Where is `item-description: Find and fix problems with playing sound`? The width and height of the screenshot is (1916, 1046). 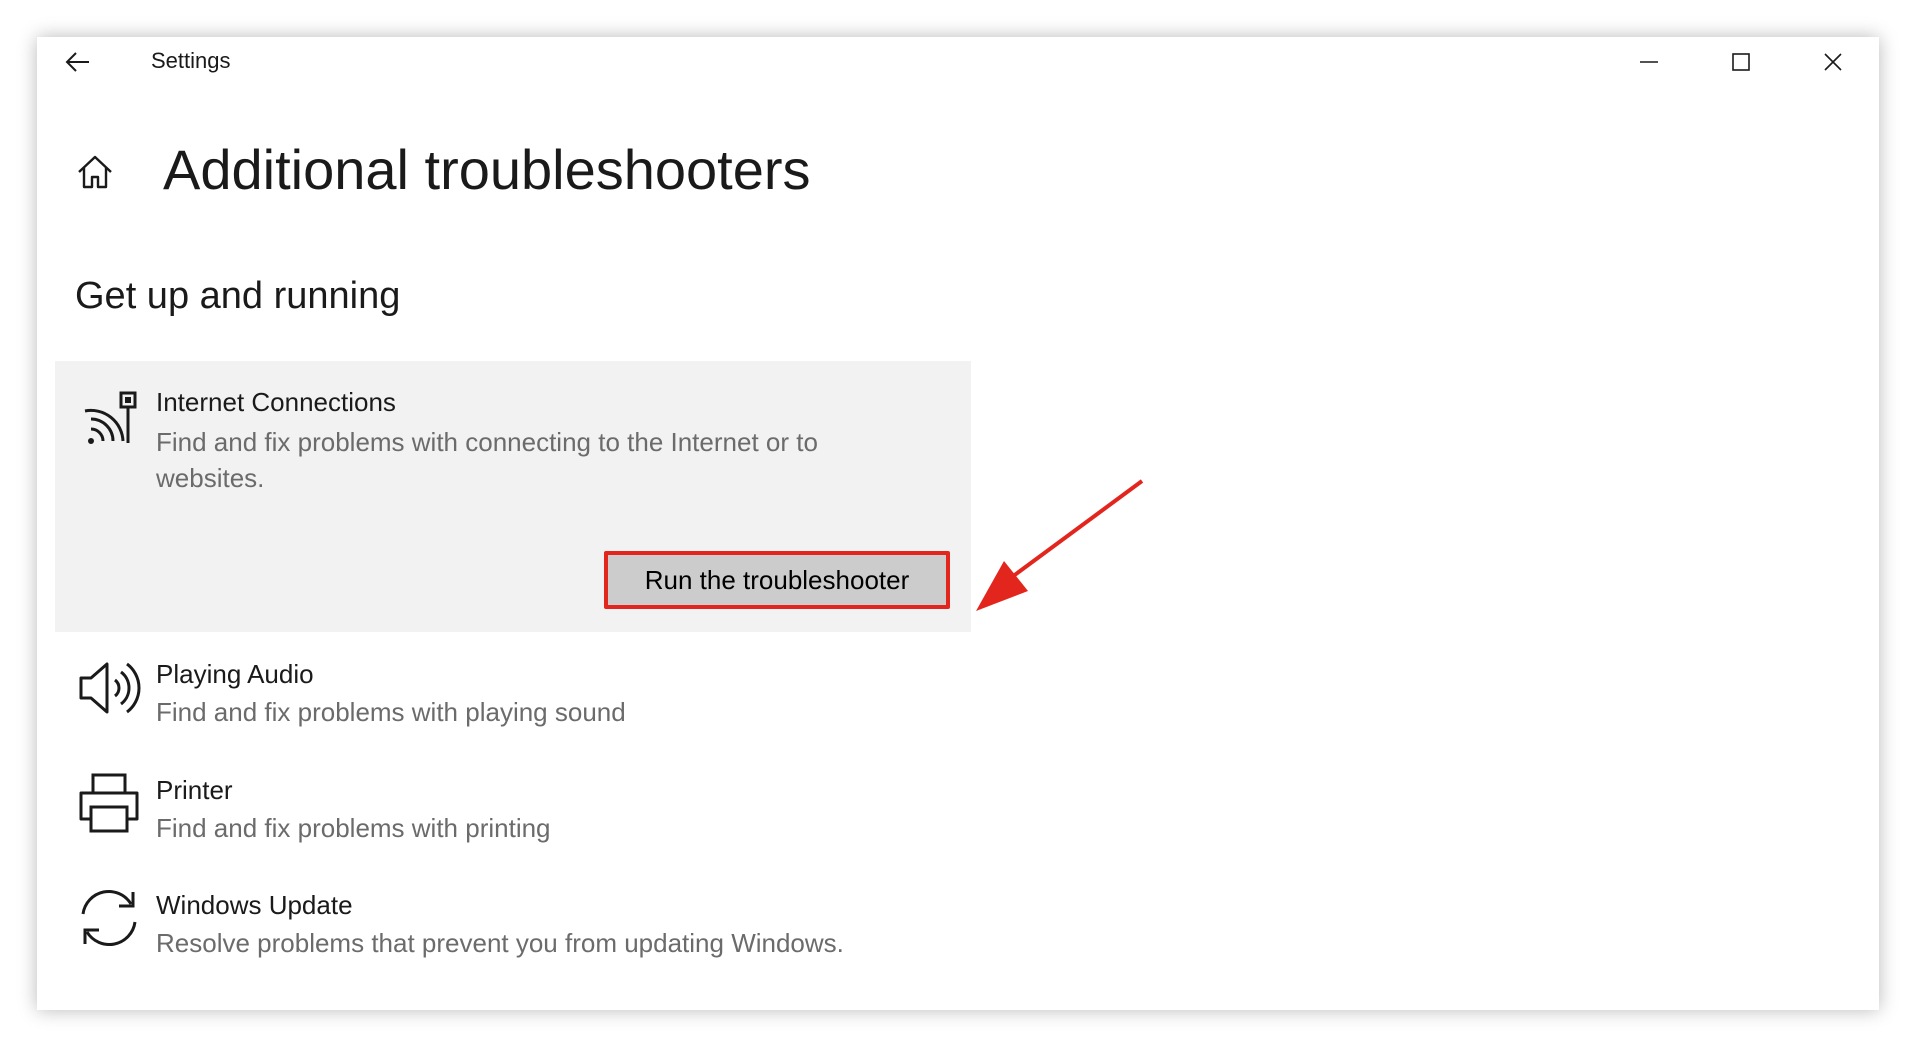 item-description: Find and fix problems with playing sound is located at coordinates (391, 712).